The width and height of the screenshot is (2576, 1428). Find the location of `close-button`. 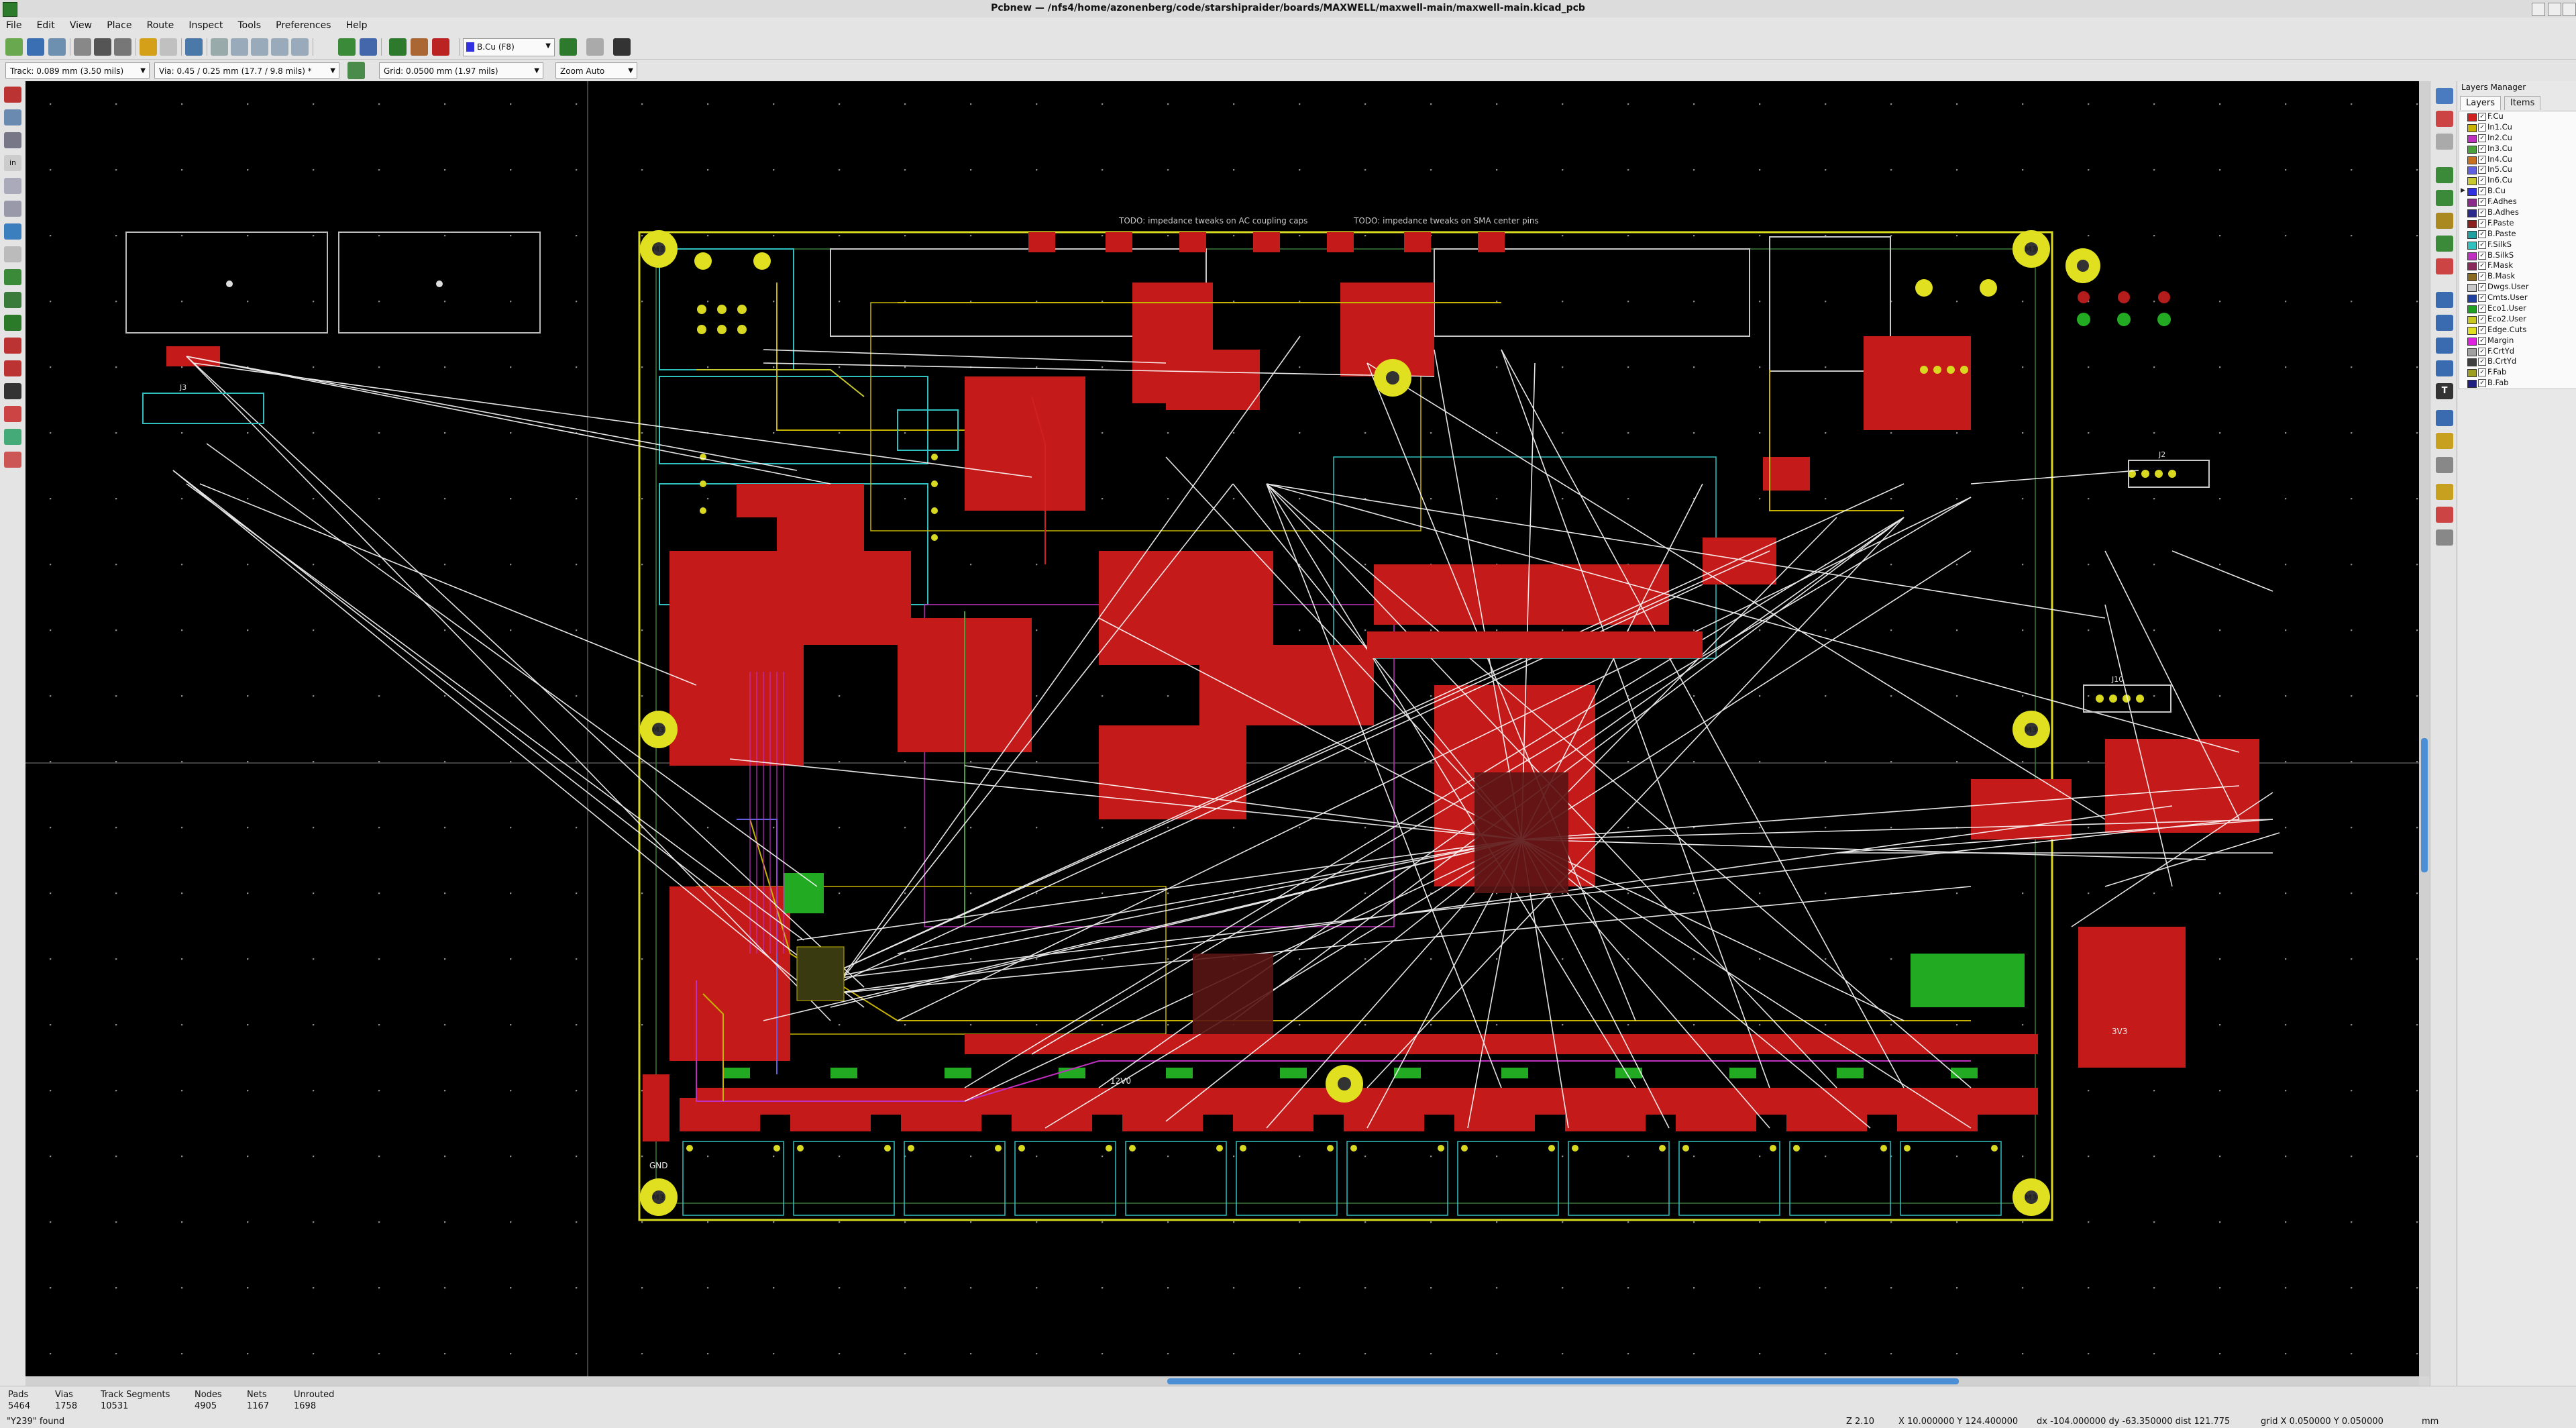

close-button is located at coordinates (2569, 9).